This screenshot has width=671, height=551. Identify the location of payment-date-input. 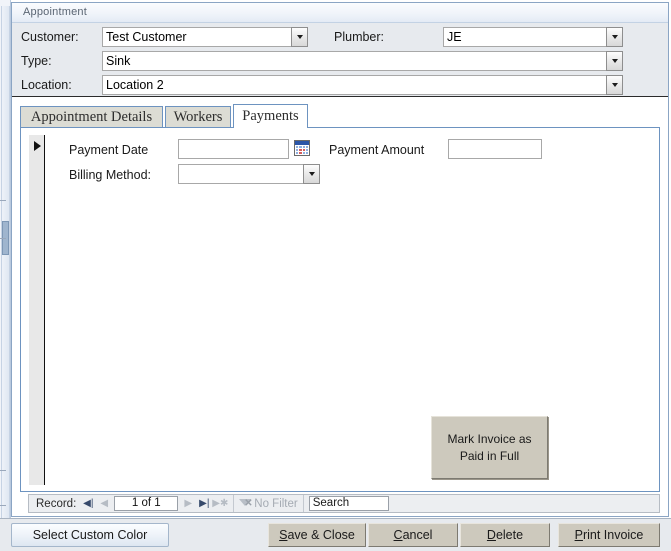
(233, 149).